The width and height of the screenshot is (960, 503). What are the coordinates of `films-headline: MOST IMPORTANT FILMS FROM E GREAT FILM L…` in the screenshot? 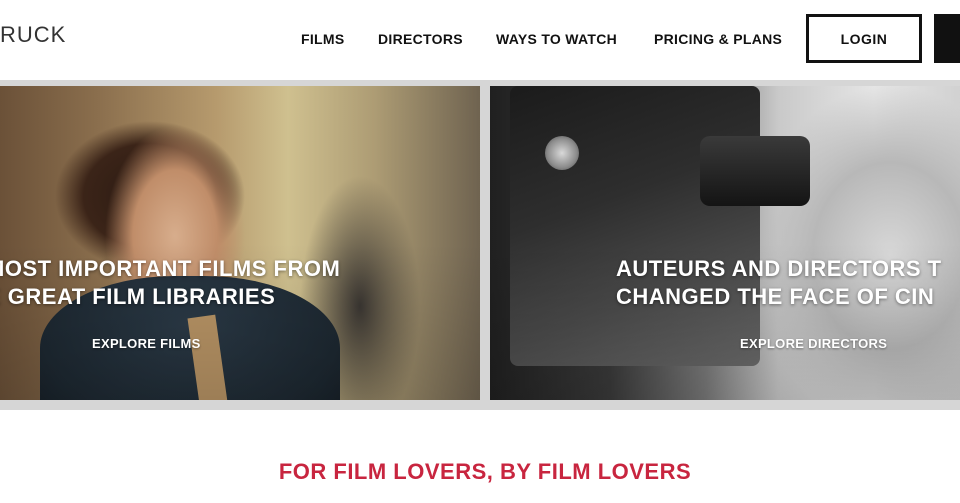 It's located at (170, 283).